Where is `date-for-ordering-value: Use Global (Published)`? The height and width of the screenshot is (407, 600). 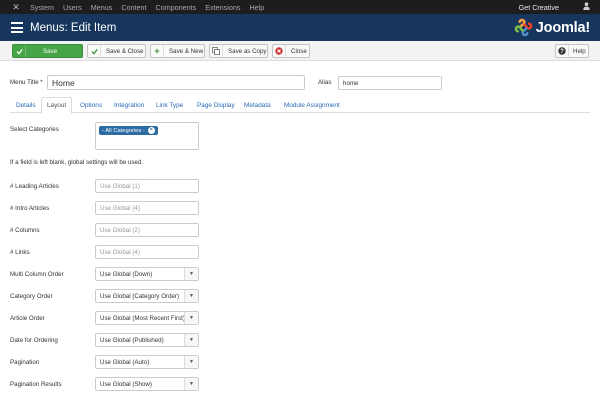 date-for-ordering-value: Use Global (Published) is located at coordinates (132, 340).